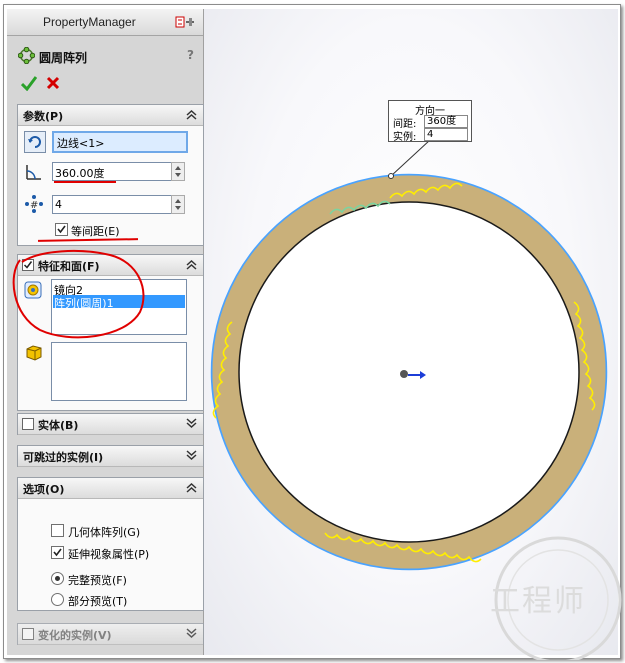 This screenshot has height=663, width=625. What do you see at coordinates (404, 374) in the screenshot?
I see `center-point-icon` at bounding box center [404, 374].